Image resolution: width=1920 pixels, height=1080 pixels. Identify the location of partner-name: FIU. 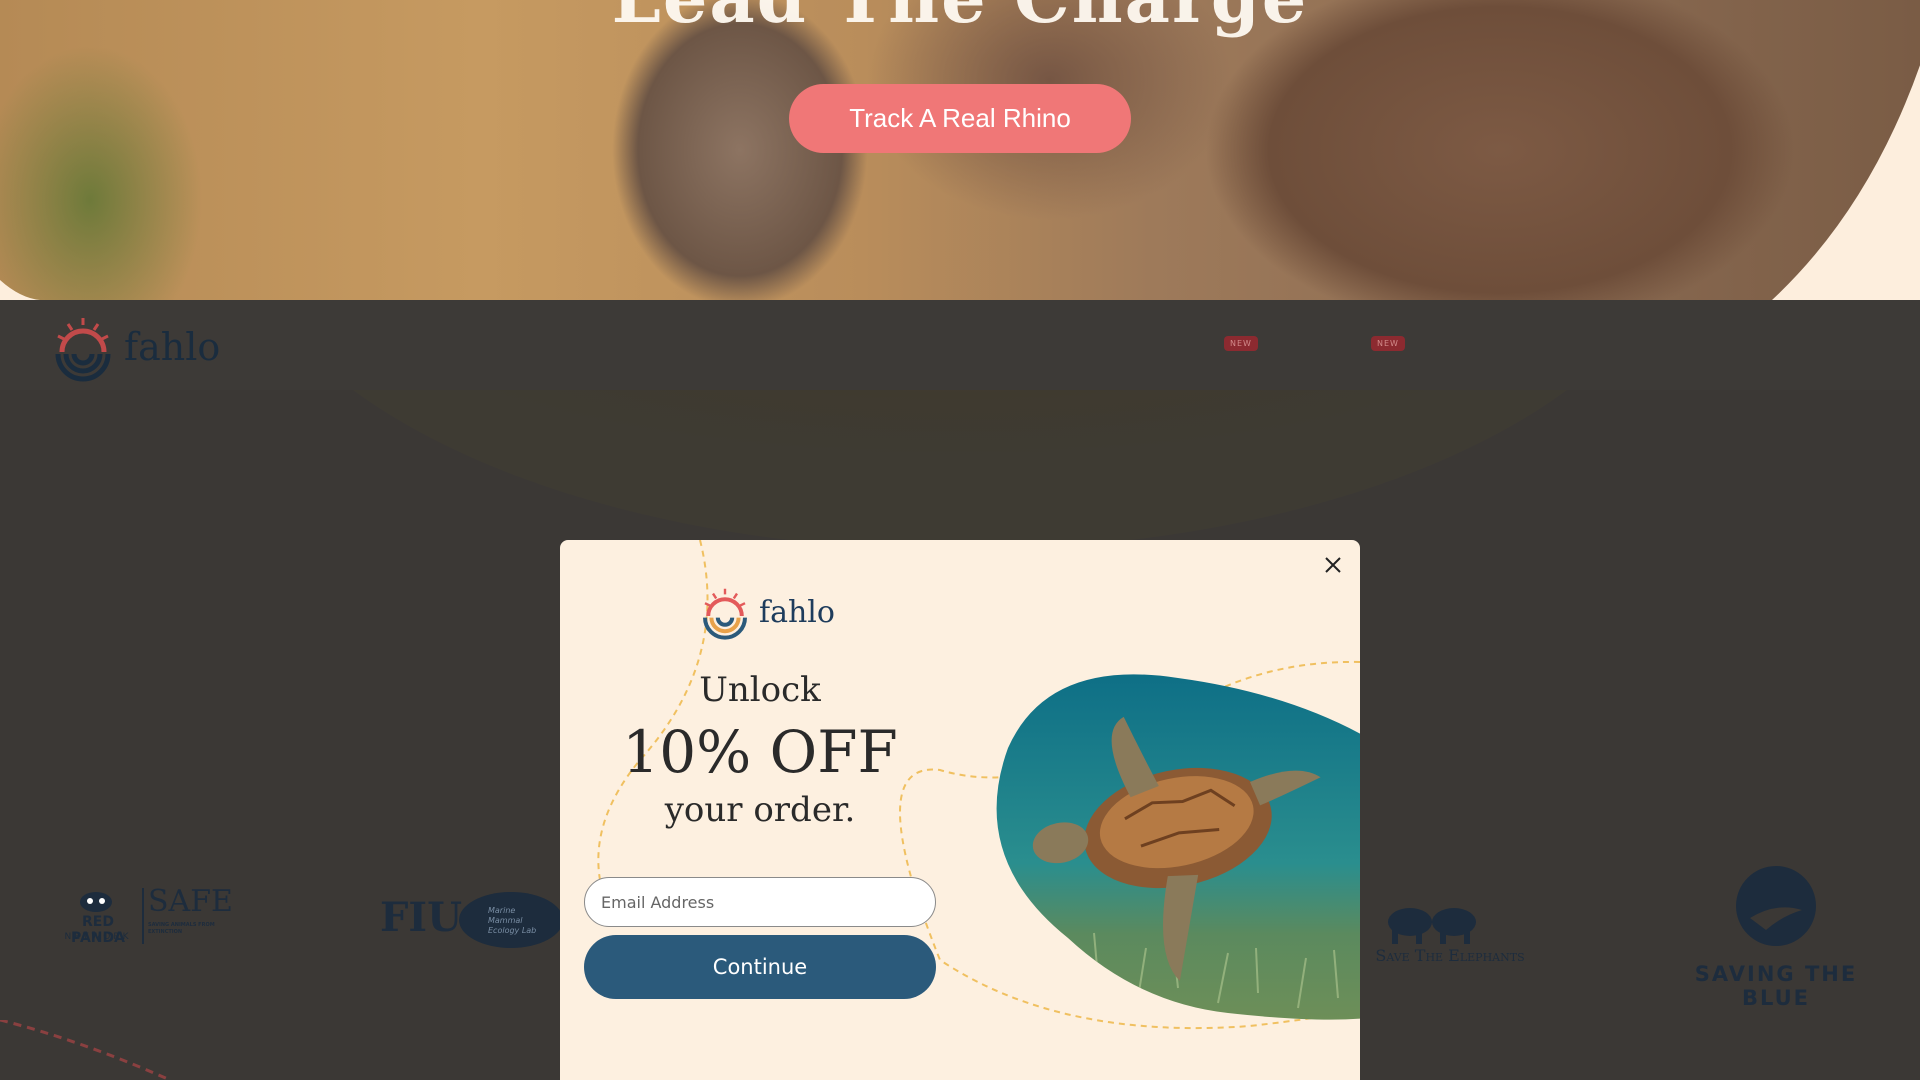
(421, 917).